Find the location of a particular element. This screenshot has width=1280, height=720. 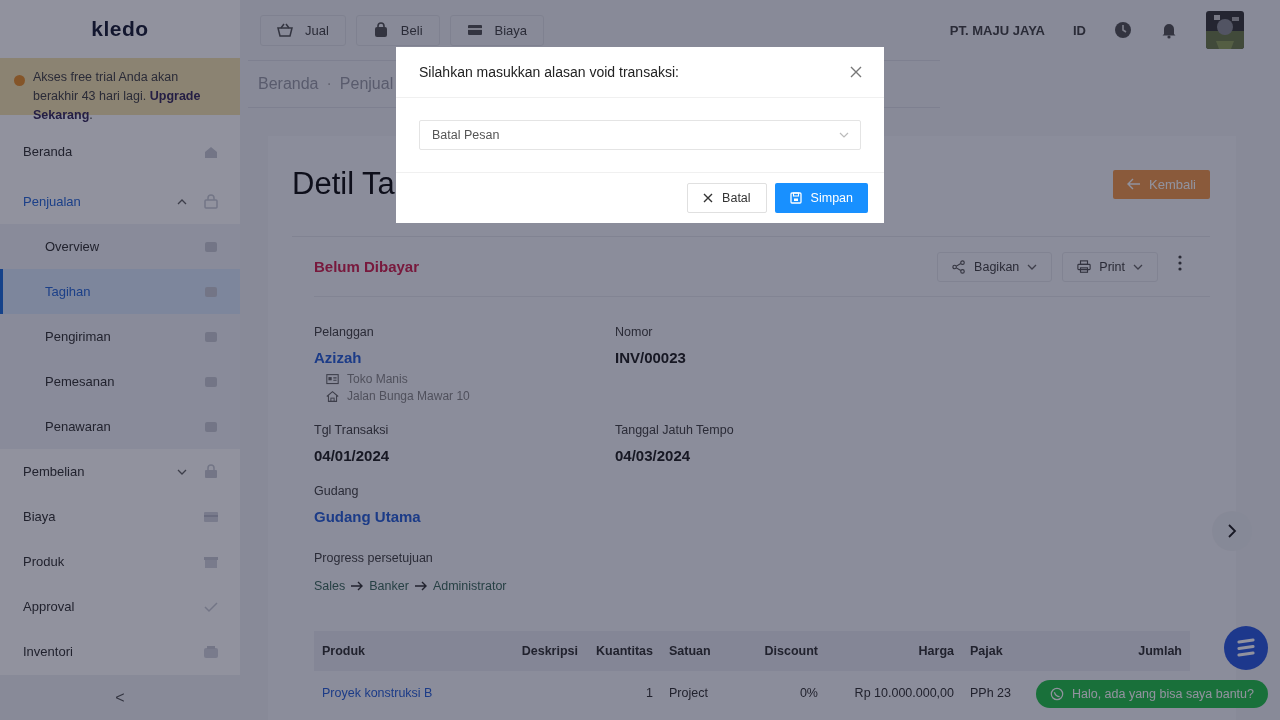

column-header: Deskripsi is located at coordinates (528, 651).